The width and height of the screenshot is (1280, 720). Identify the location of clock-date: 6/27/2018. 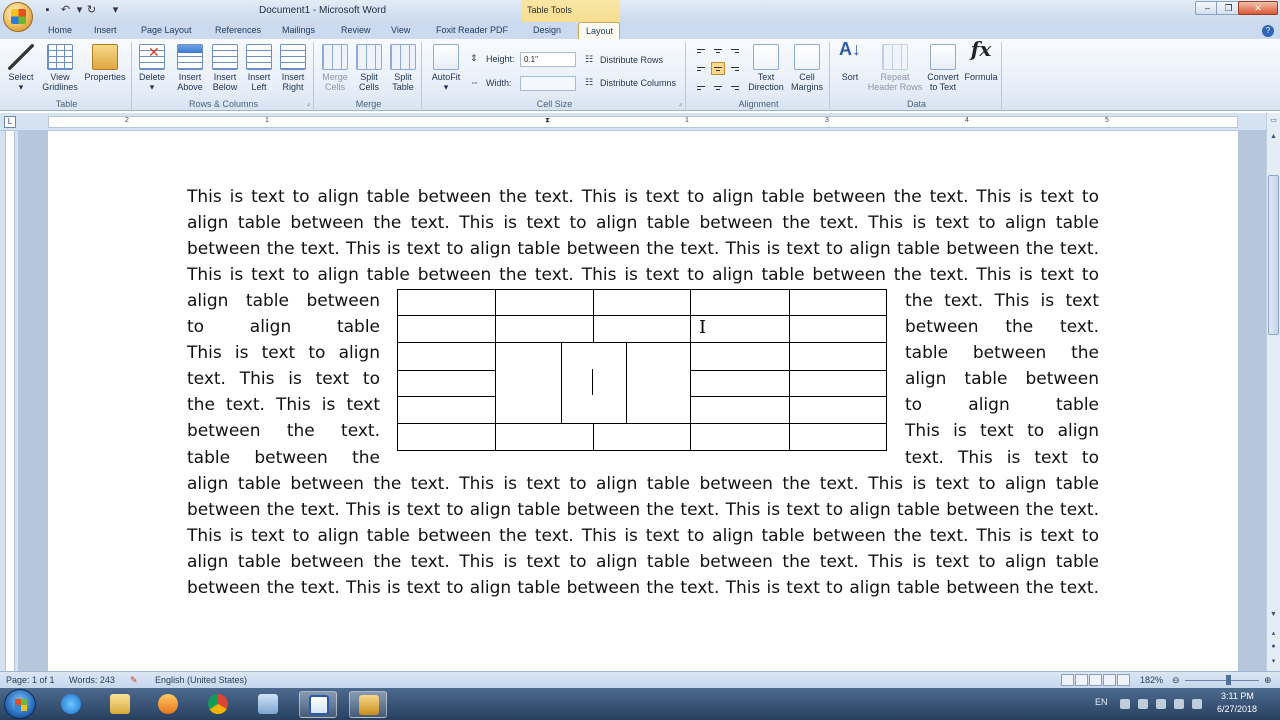
(1237, 709).